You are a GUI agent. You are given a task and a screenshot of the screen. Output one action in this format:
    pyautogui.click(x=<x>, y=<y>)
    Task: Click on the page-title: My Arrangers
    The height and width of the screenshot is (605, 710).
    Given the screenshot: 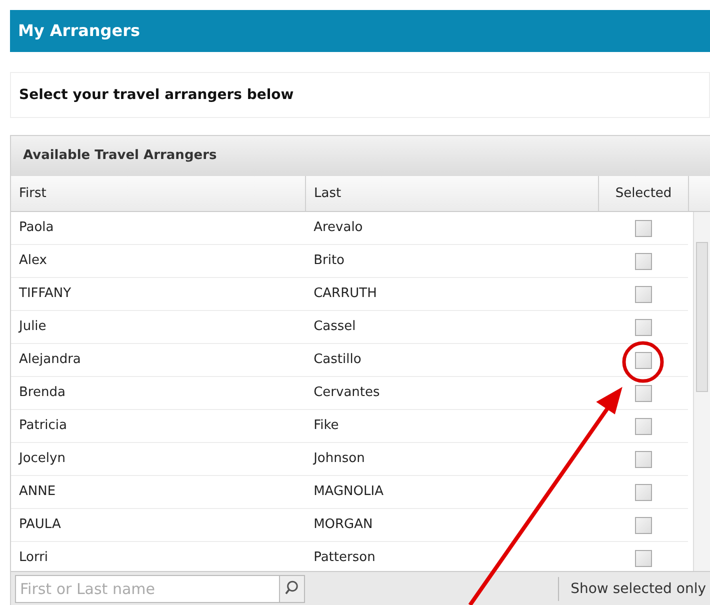 What is the action you would take?
    pyautogui.click(x=79, y=31)
    